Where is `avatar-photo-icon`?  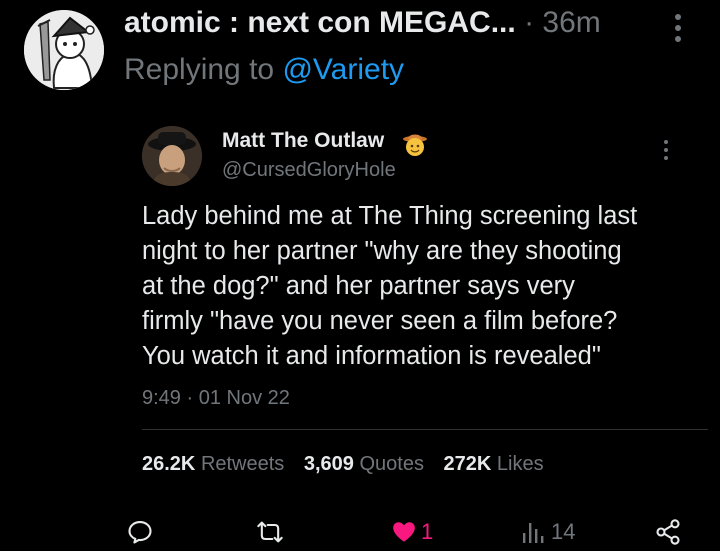
avatar-photo-icon is located at coordinates (172, 156).